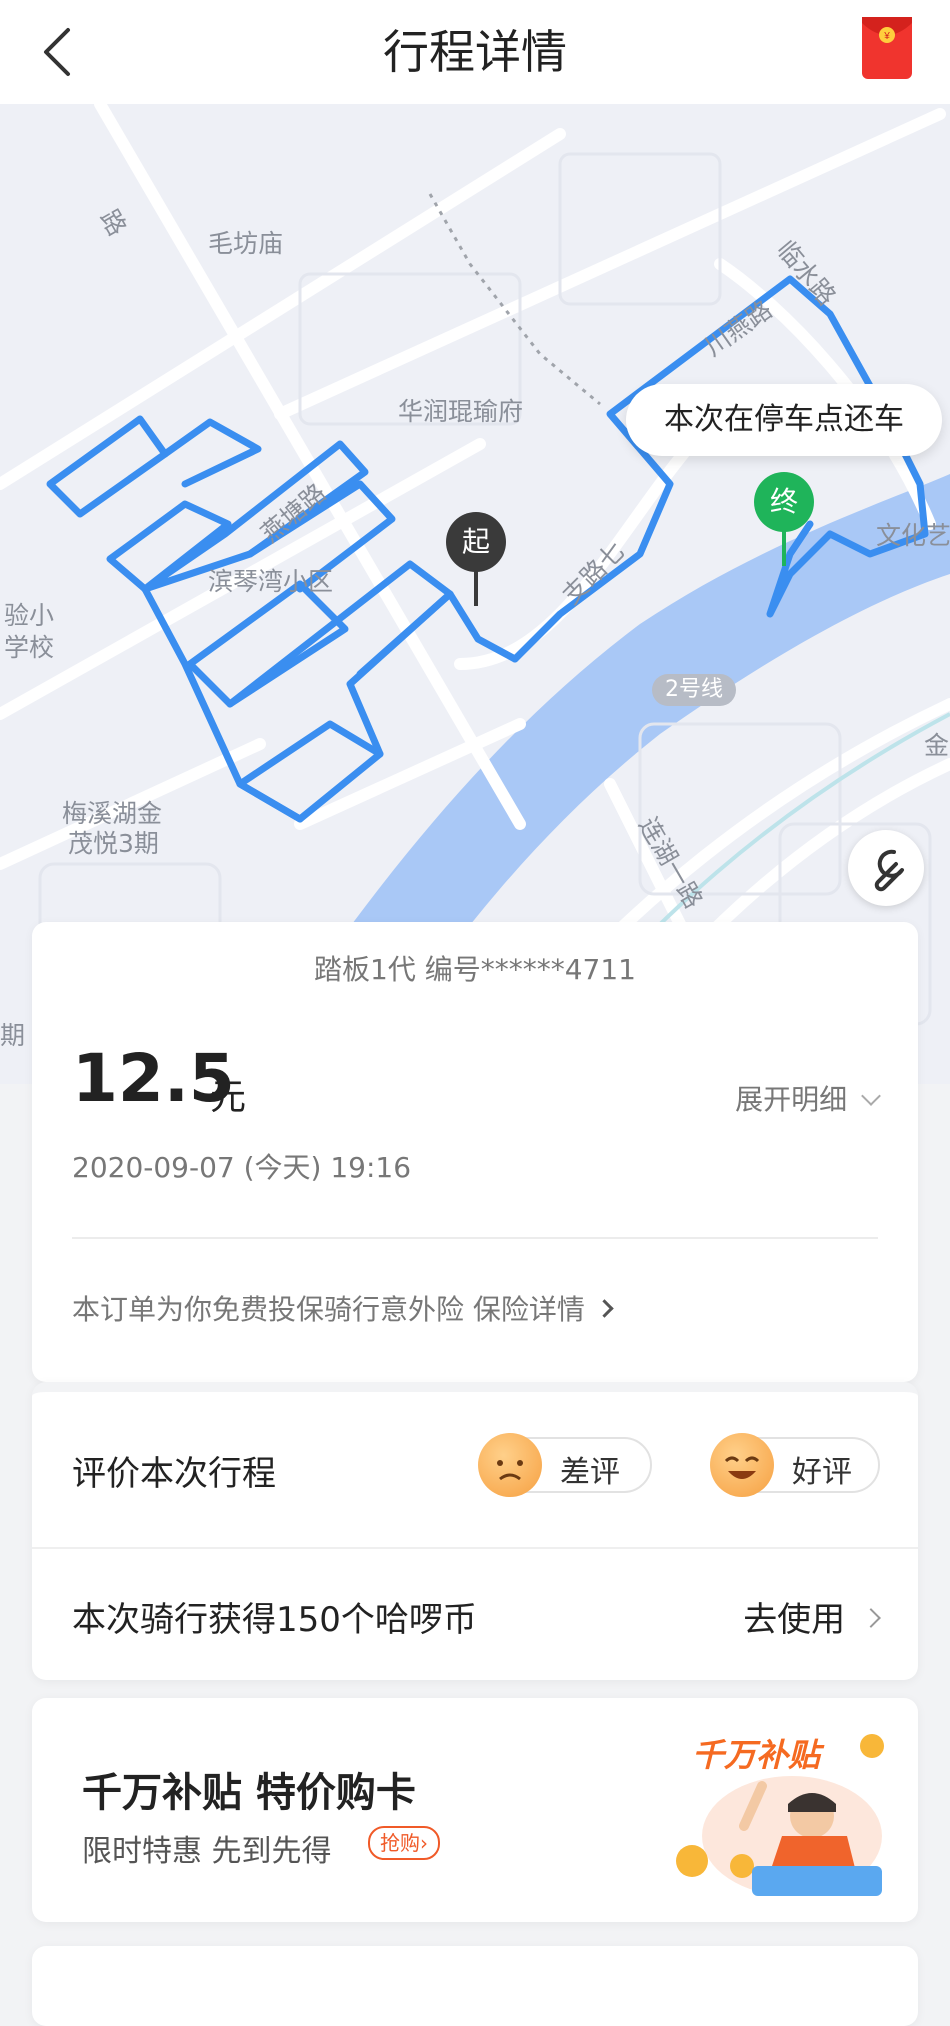  Describe the element at coordinates (742, 1465) in the screenshot. I see `happy-face-icon` at that location.